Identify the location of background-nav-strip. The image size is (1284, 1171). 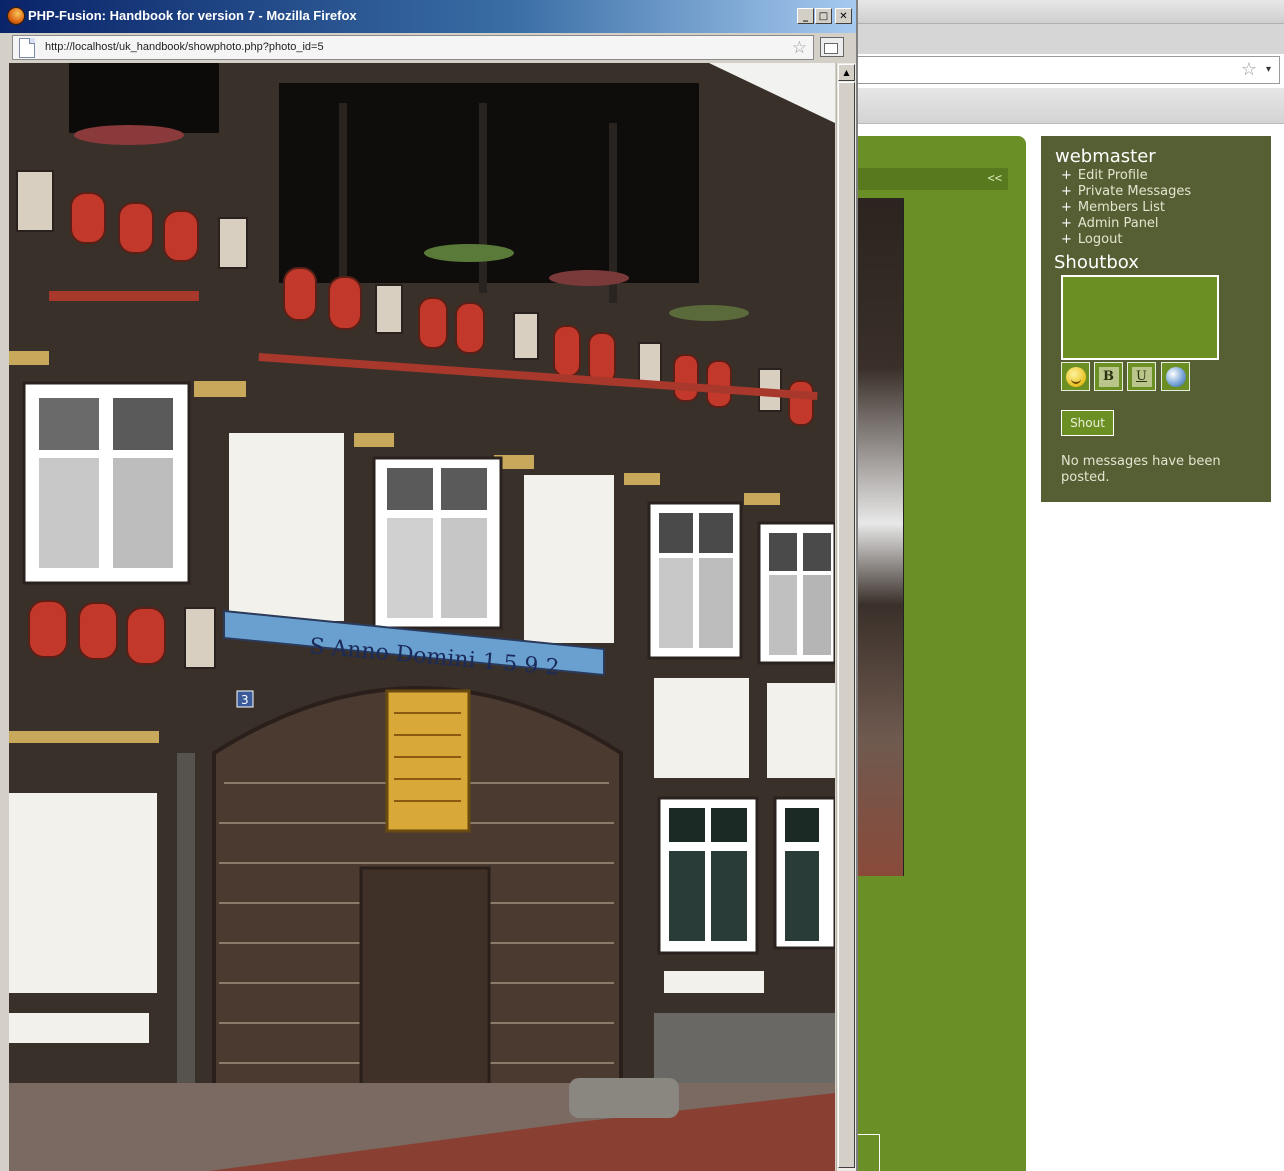
(1071, 106).